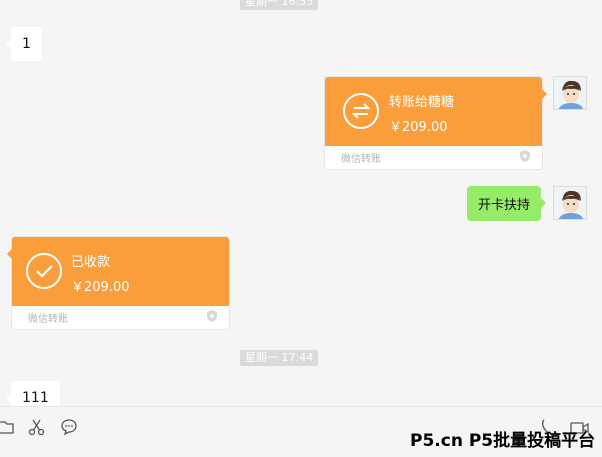 Image resolution: width=602 pixels, height=457 pixels. I want to click on message-text: 1, so click(26, 44).